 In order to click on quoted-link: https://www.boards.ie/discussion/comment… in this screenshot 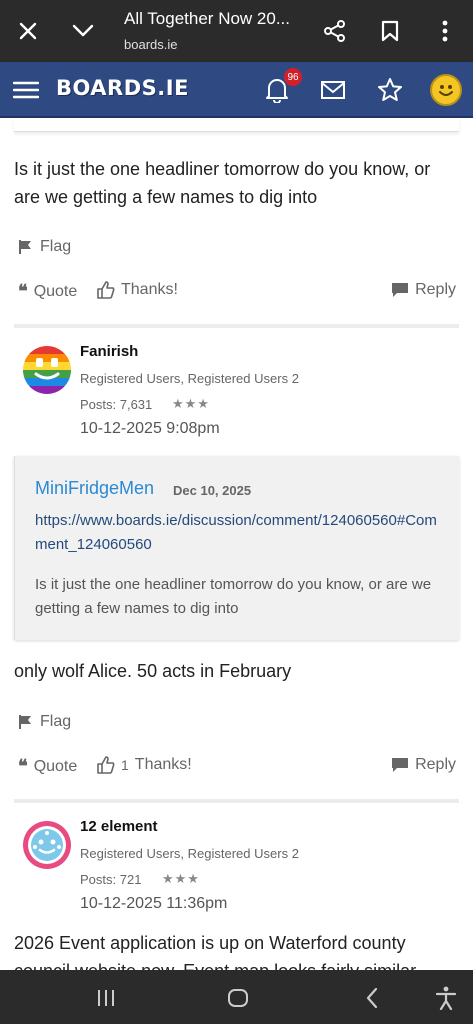, I will do `click(240, 533)`.